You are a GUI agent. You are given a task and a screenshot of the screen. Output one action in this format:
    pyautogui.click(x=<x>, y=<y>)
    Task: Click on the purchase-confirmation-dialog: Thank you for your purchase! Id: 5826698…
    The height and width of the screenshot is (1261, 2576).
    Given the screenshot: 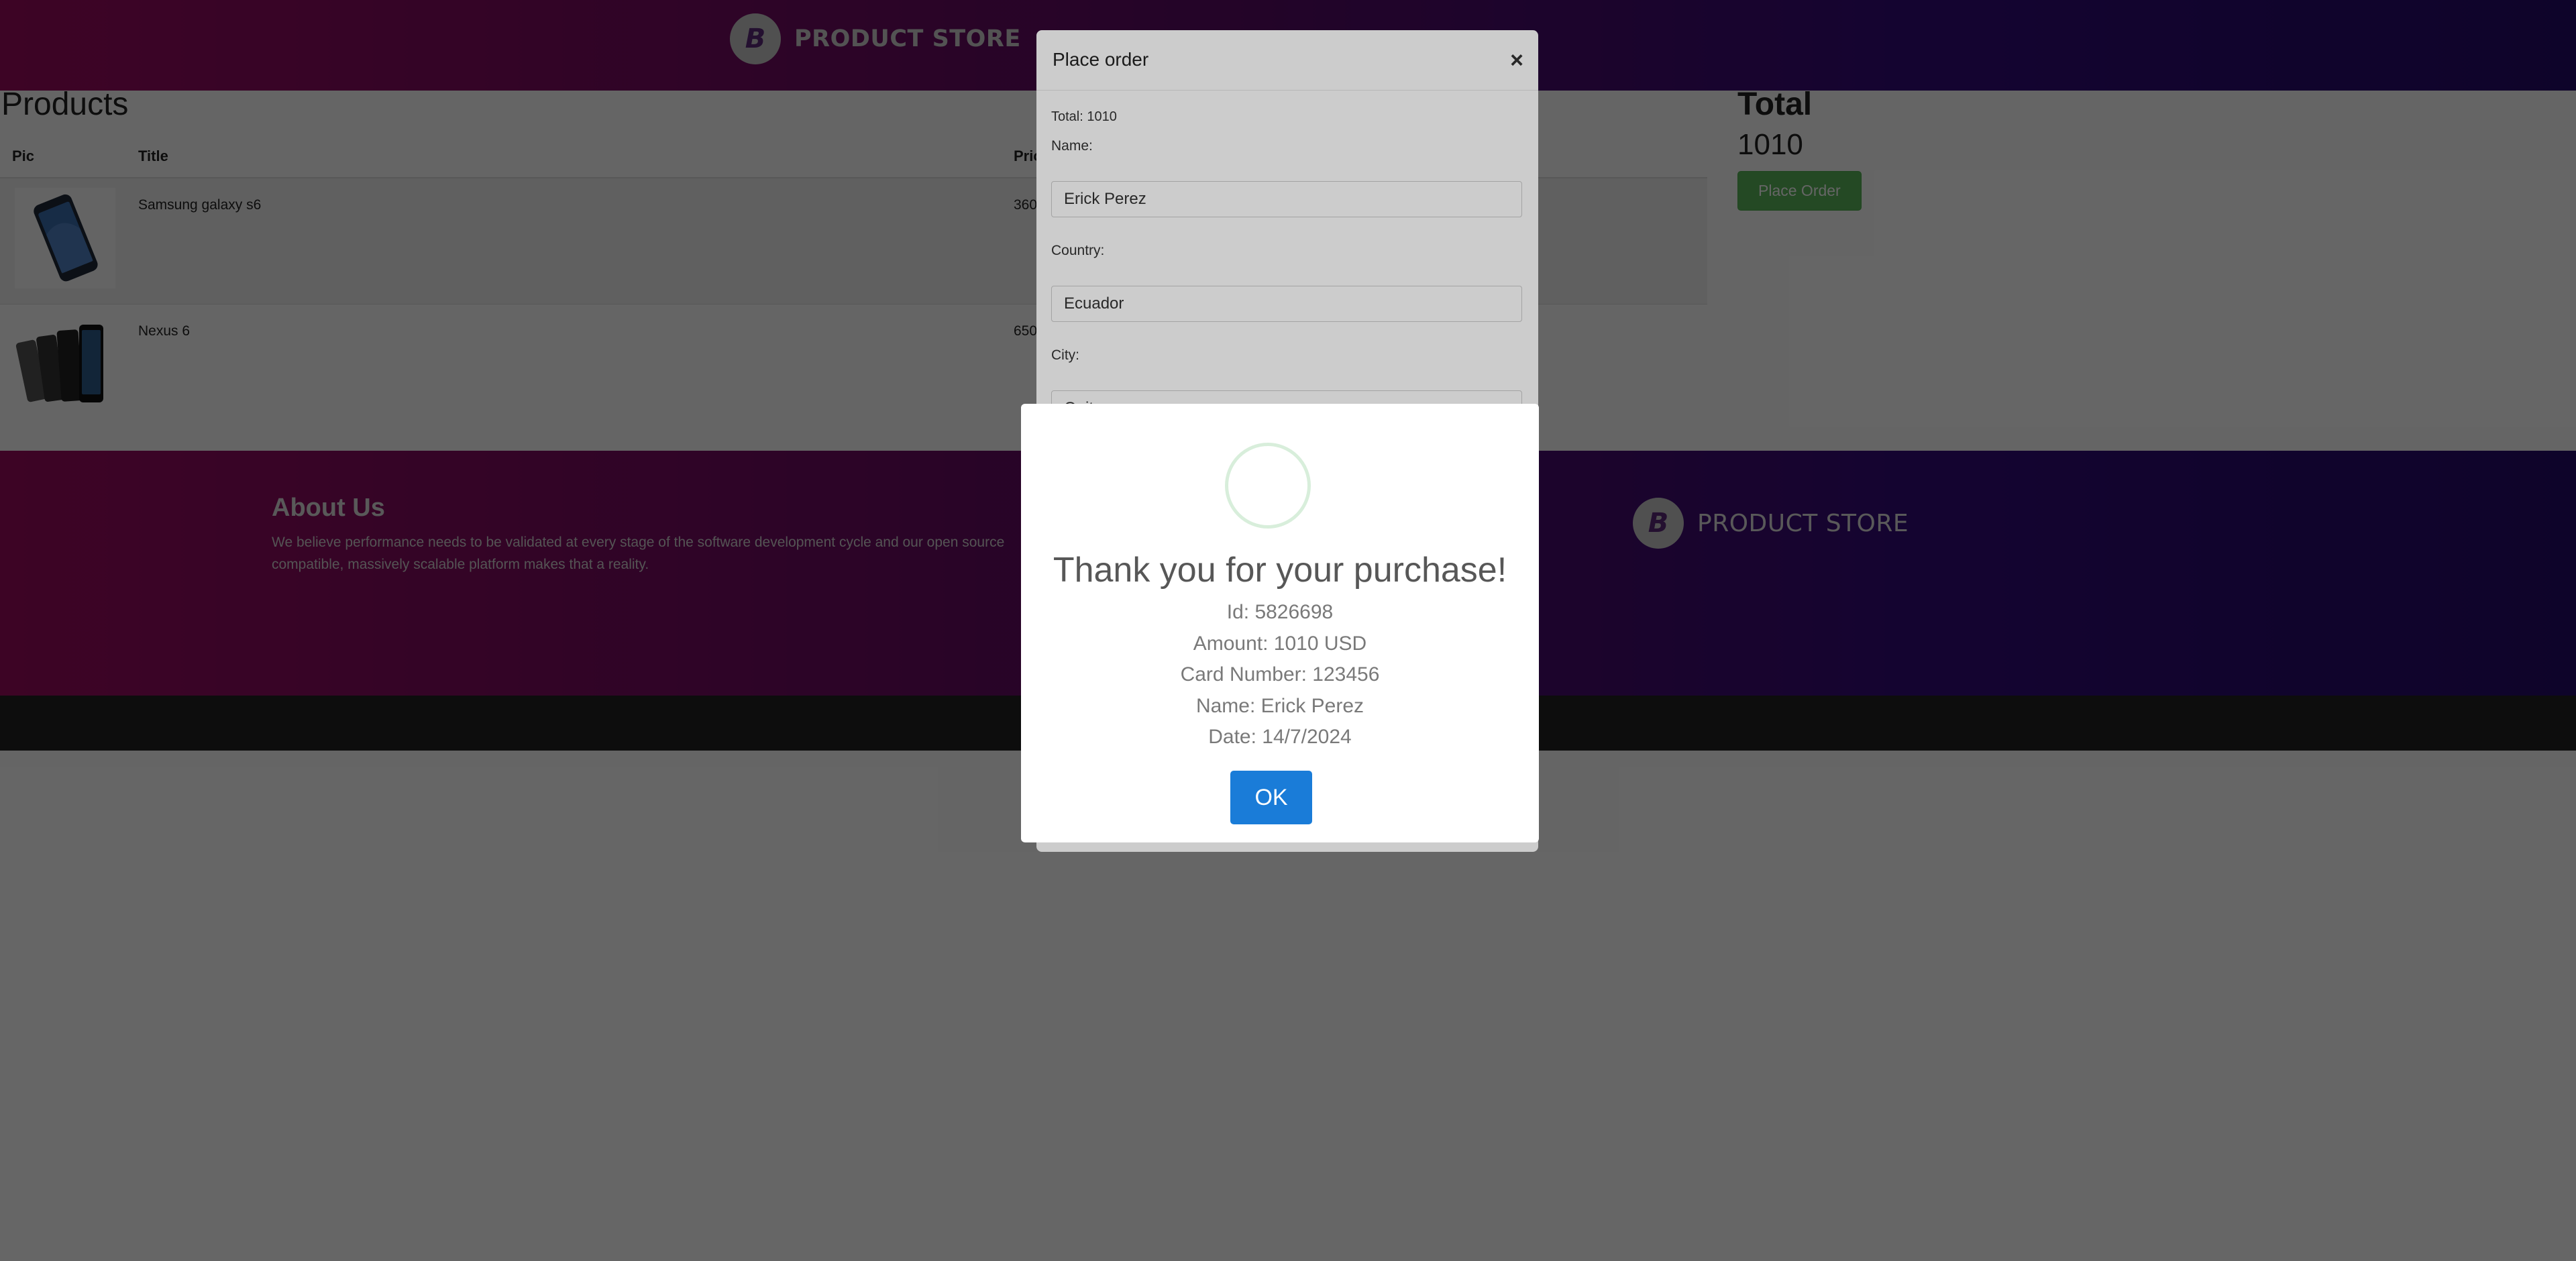 What is the action you would take?
    pyautogui.click(x=1280, y=623)
    